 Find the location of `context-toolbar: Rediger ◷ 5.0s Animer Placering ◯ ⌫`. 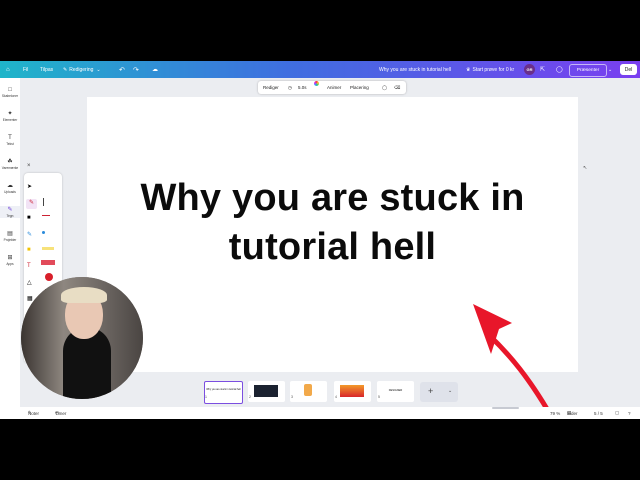

context-toolbar: Rediger ◷ 5.0s Animer Placering ◯ ⌫ is located at coordinates (332, 87).